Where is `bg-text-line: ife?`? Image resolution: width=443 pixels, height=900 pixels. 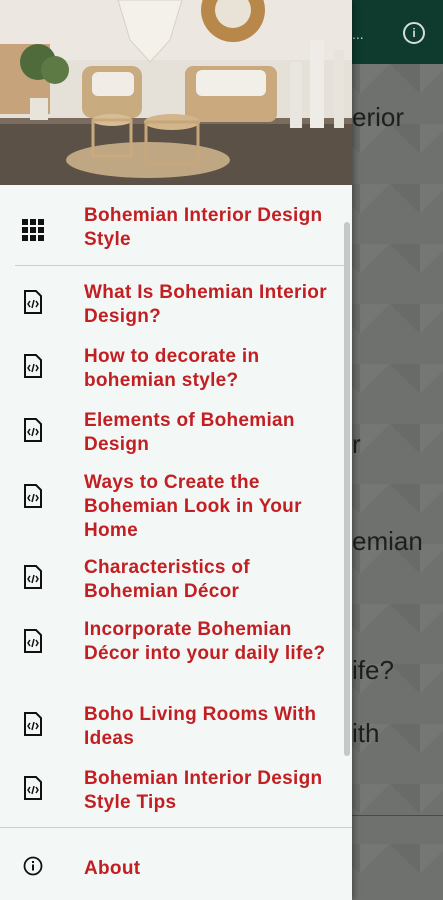
bg-text-line: ife? is located at coordinates (373, 670).